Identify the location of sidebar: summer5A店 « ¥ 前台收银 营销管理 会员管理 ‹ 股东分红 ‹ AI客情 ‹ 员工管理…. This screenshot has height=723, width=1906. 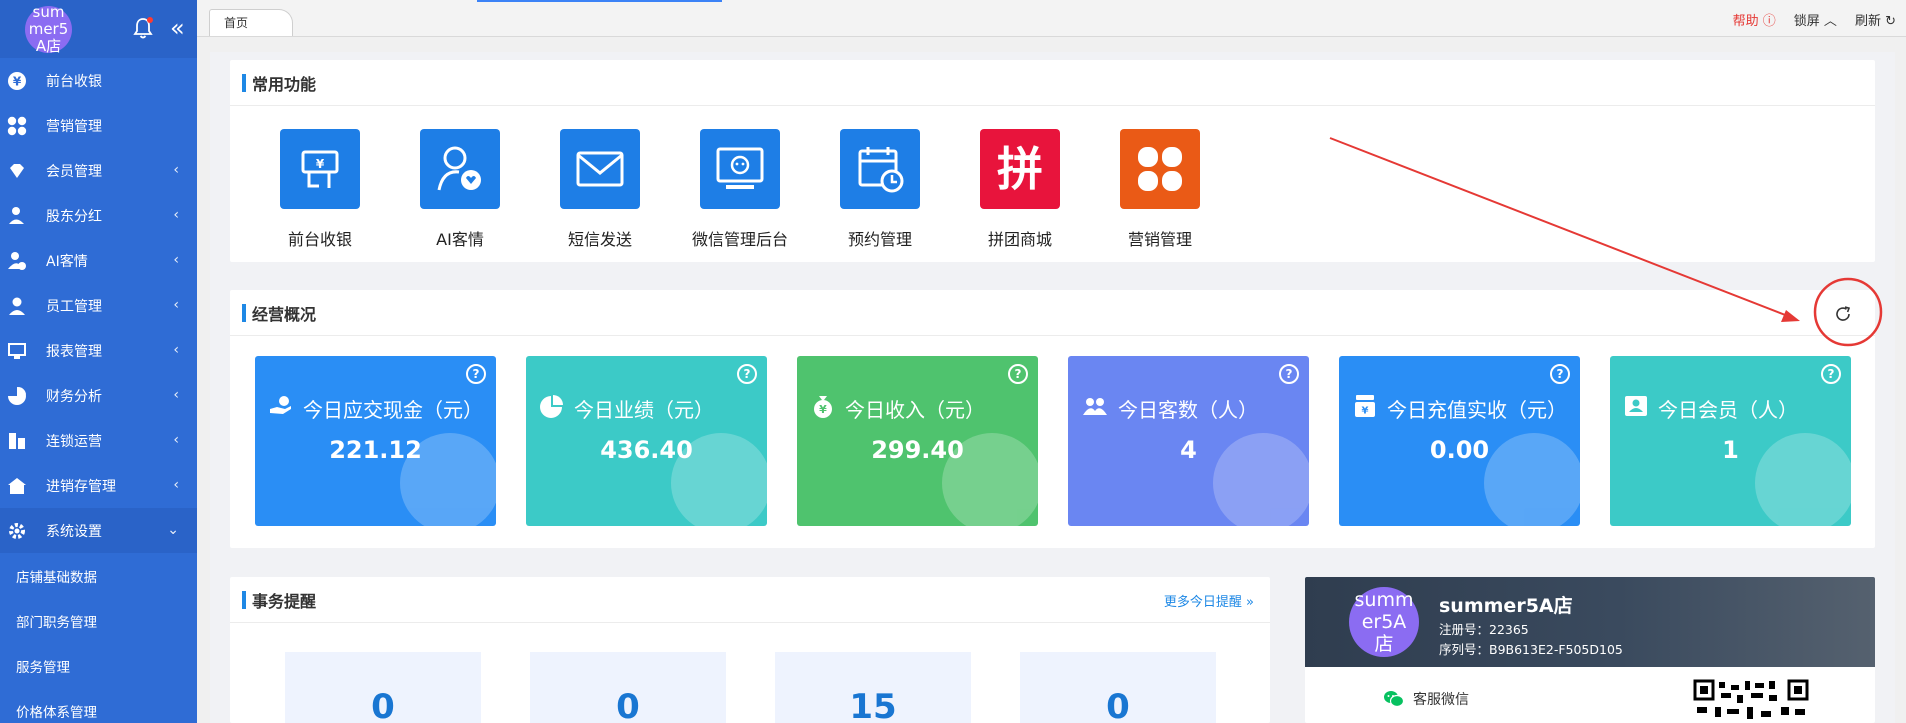
(98, 361).